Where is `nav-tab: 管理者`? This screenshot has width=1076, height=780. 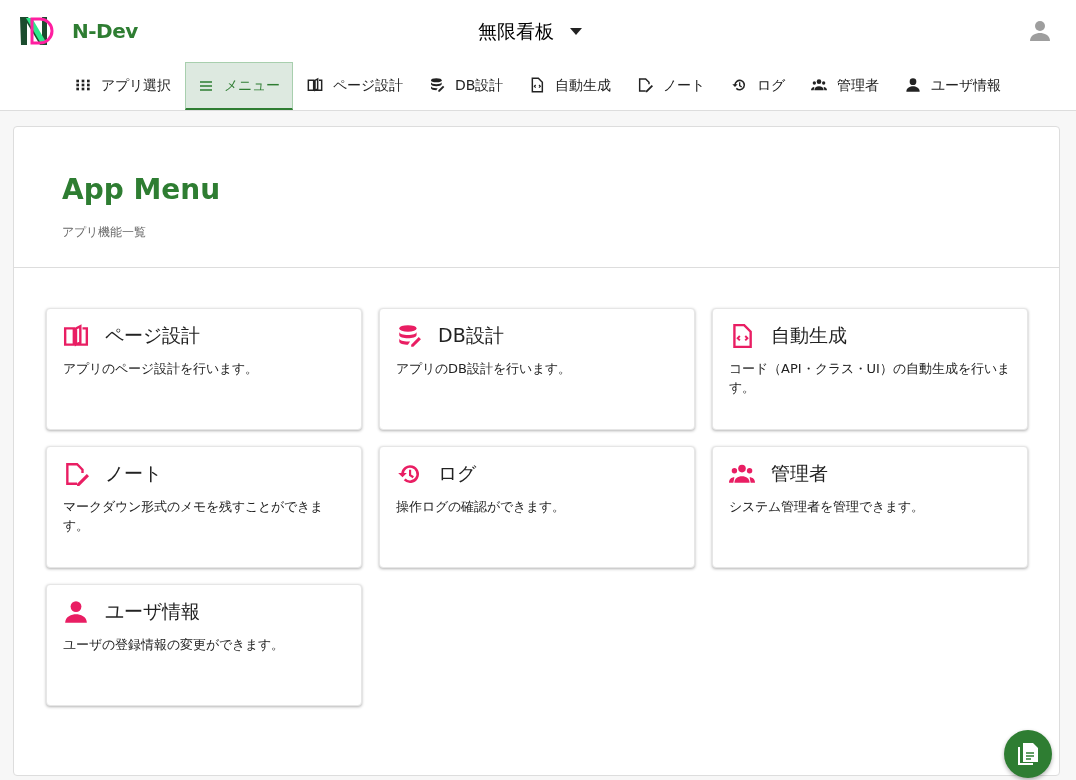
nav-tab: 管理者 is located at coordinates (845, 86).